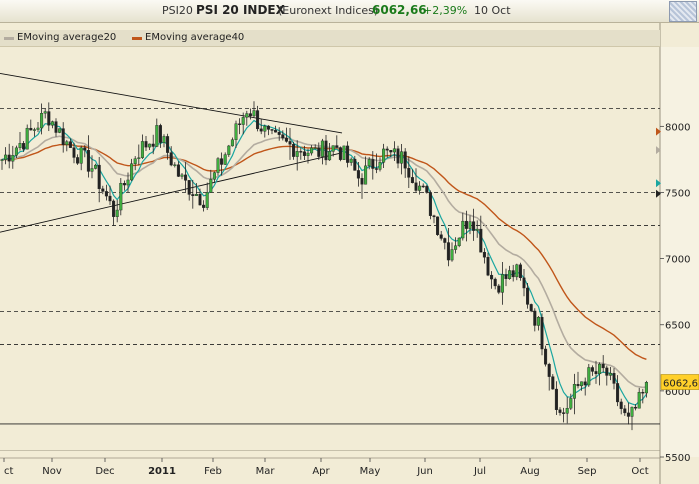  What do you see at coordinates (683, 11) in the screenshot?
I see `window-resize-icon` at bounding box center [683, 11].